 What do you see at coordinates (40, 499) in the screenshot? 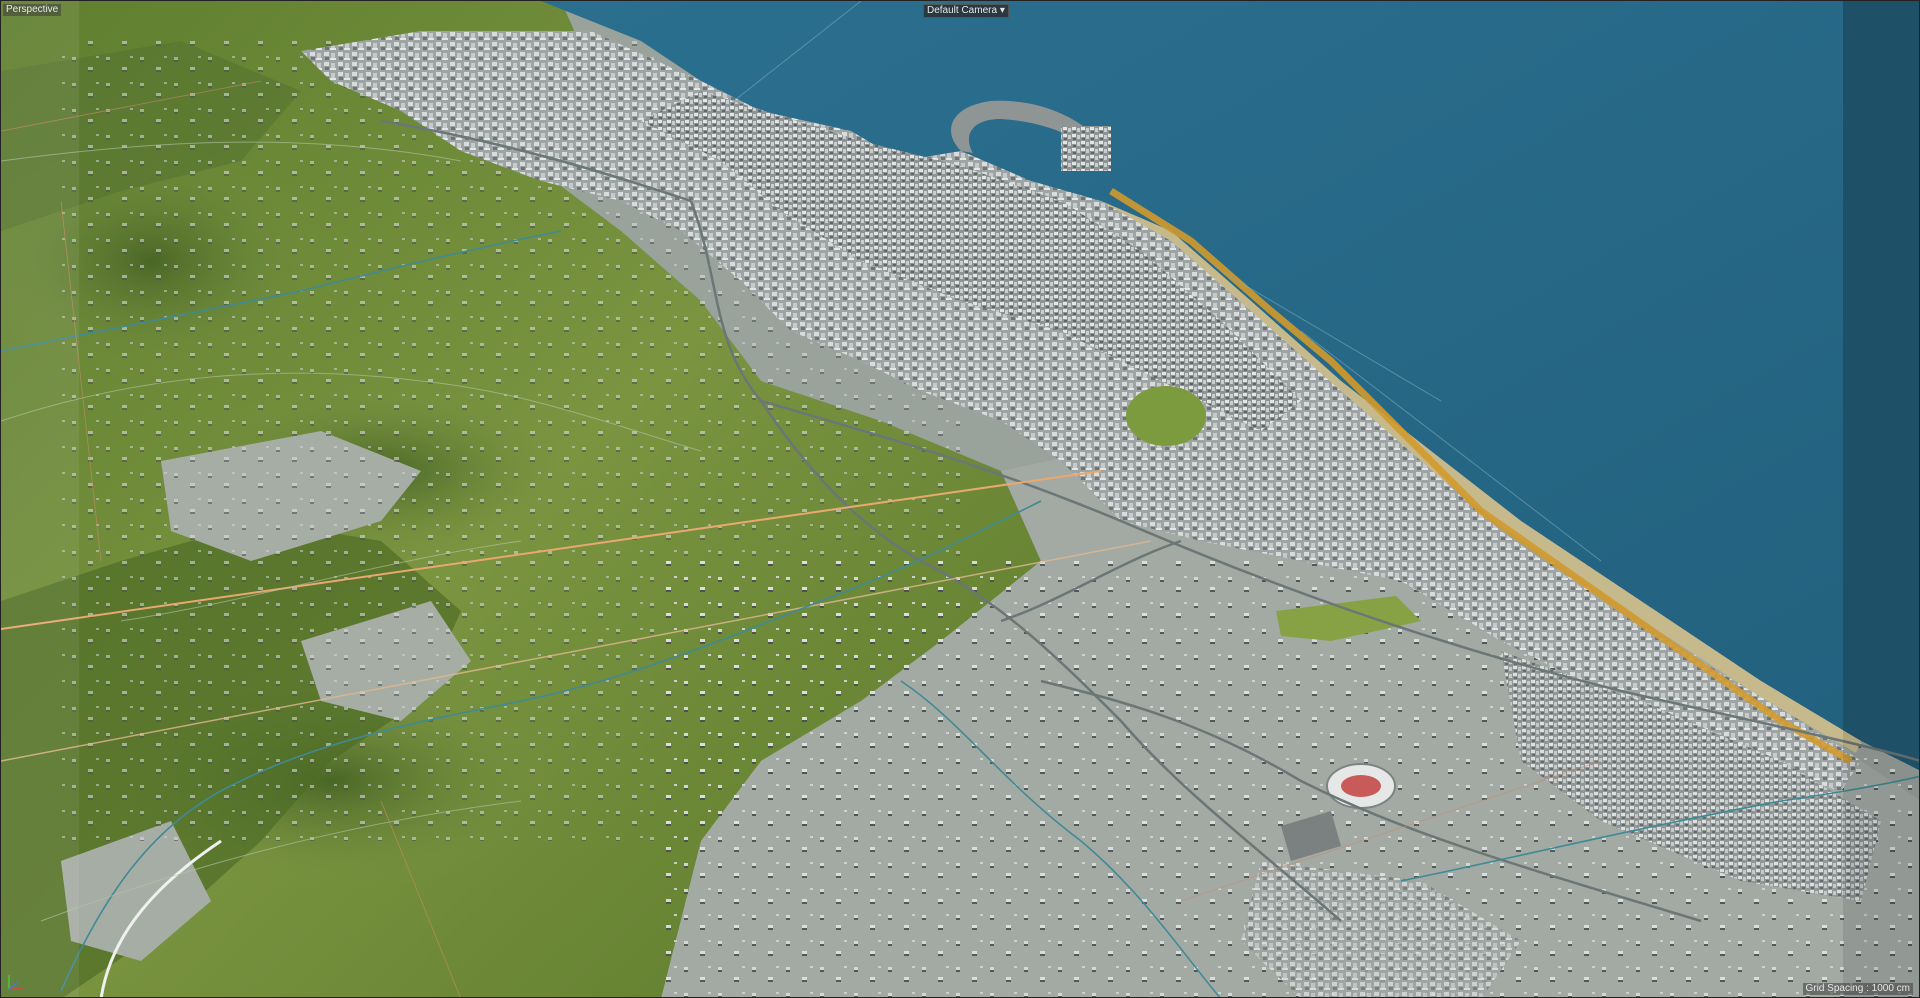
I see `viewport-safe-frame-left` at bounding box center [40, 499].